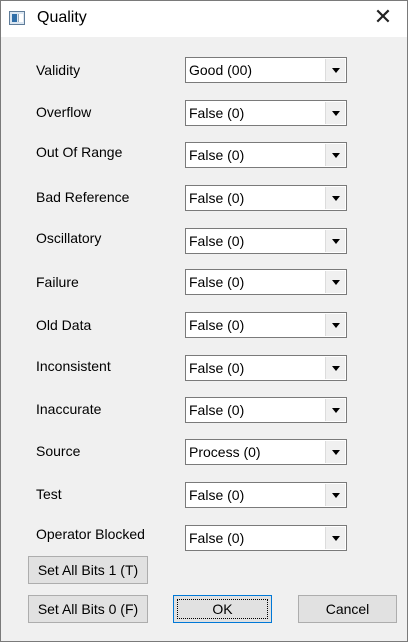  What do you see at coordinates (17, 18) in the screenshot?
I see `window-app-icon` at bounding box center [17, 18].